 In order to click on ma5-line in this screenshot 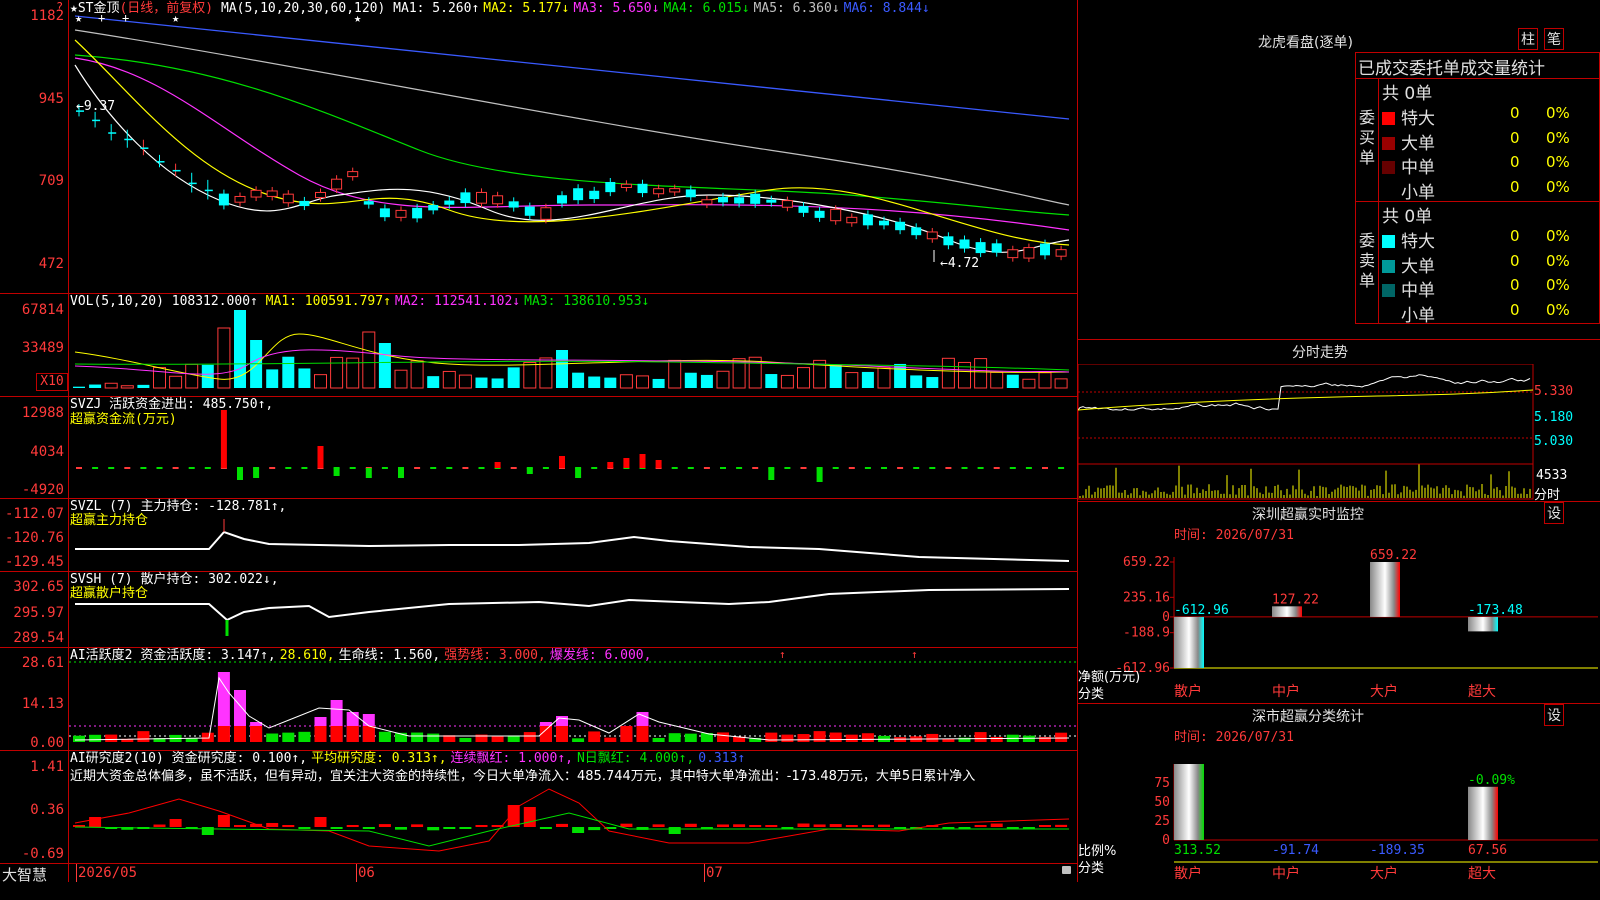, I will do `click(572, 117)`.